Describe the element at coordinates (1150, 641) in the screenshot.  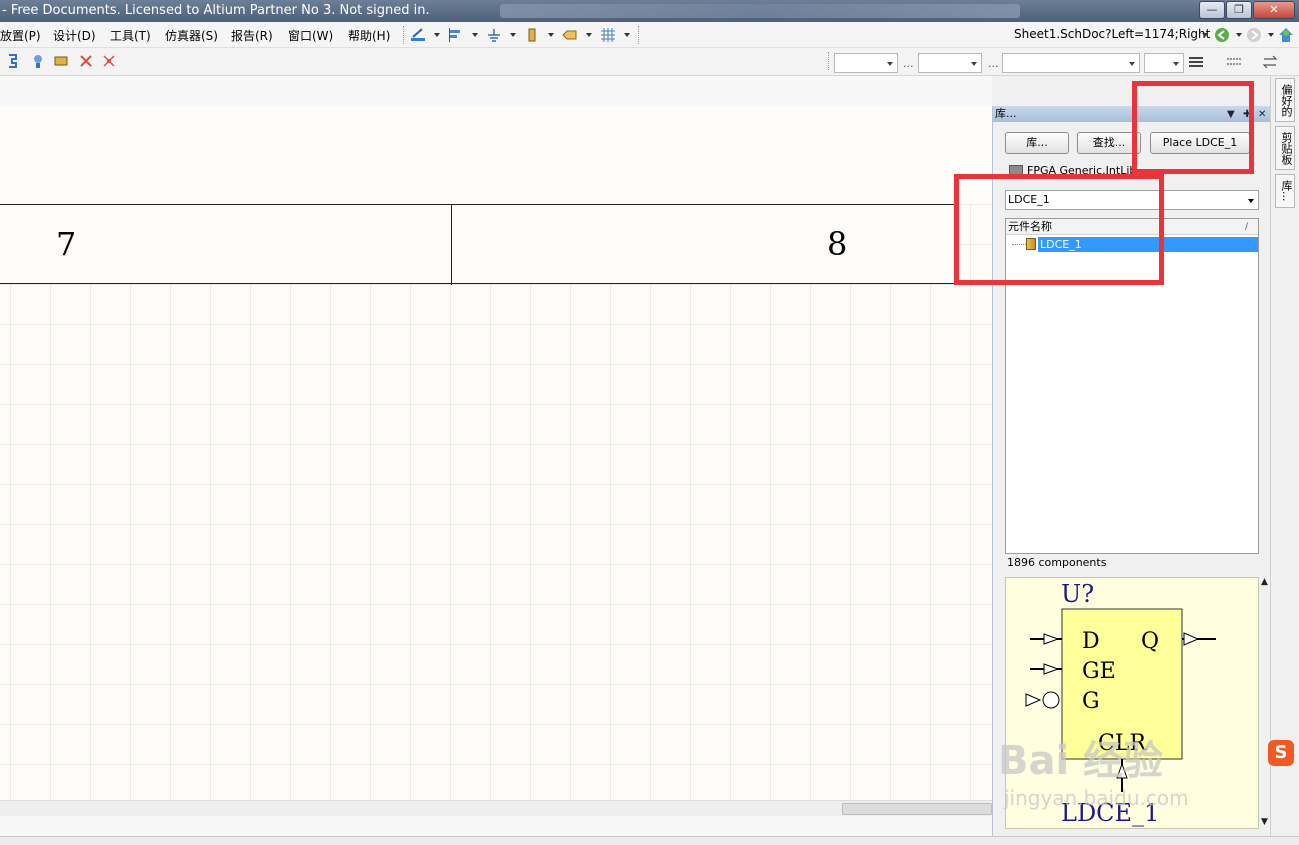
I see `pin-label-q: Q` at that location.